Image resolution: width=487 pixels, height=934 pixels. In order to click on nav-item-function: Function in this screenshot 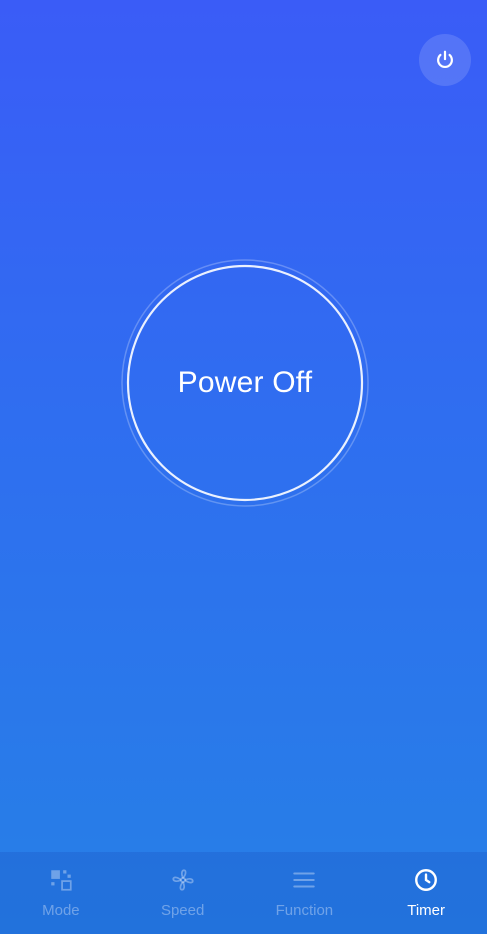, I will do `click(305, 893)`.